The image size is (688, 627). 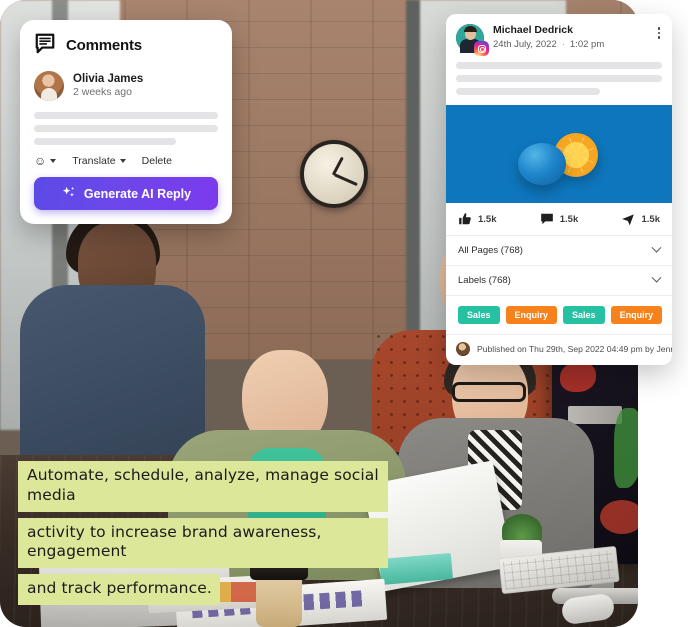 What do you see at coordinates (137, 193) in the screenshot?
I see `generate-ai-reply-label: Generate AI Reply` at bounding box center [137, 193].